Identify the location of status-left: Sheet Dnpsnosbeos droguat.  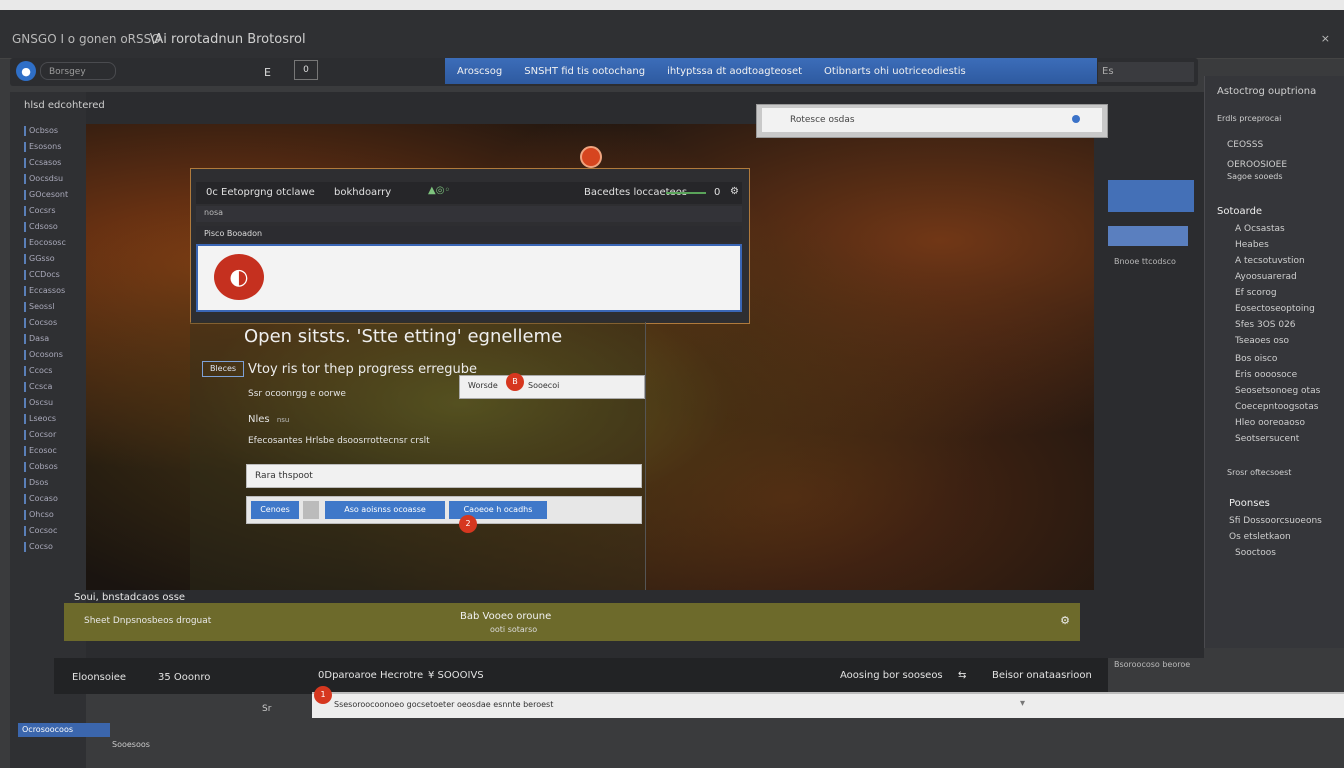
(148, 621).